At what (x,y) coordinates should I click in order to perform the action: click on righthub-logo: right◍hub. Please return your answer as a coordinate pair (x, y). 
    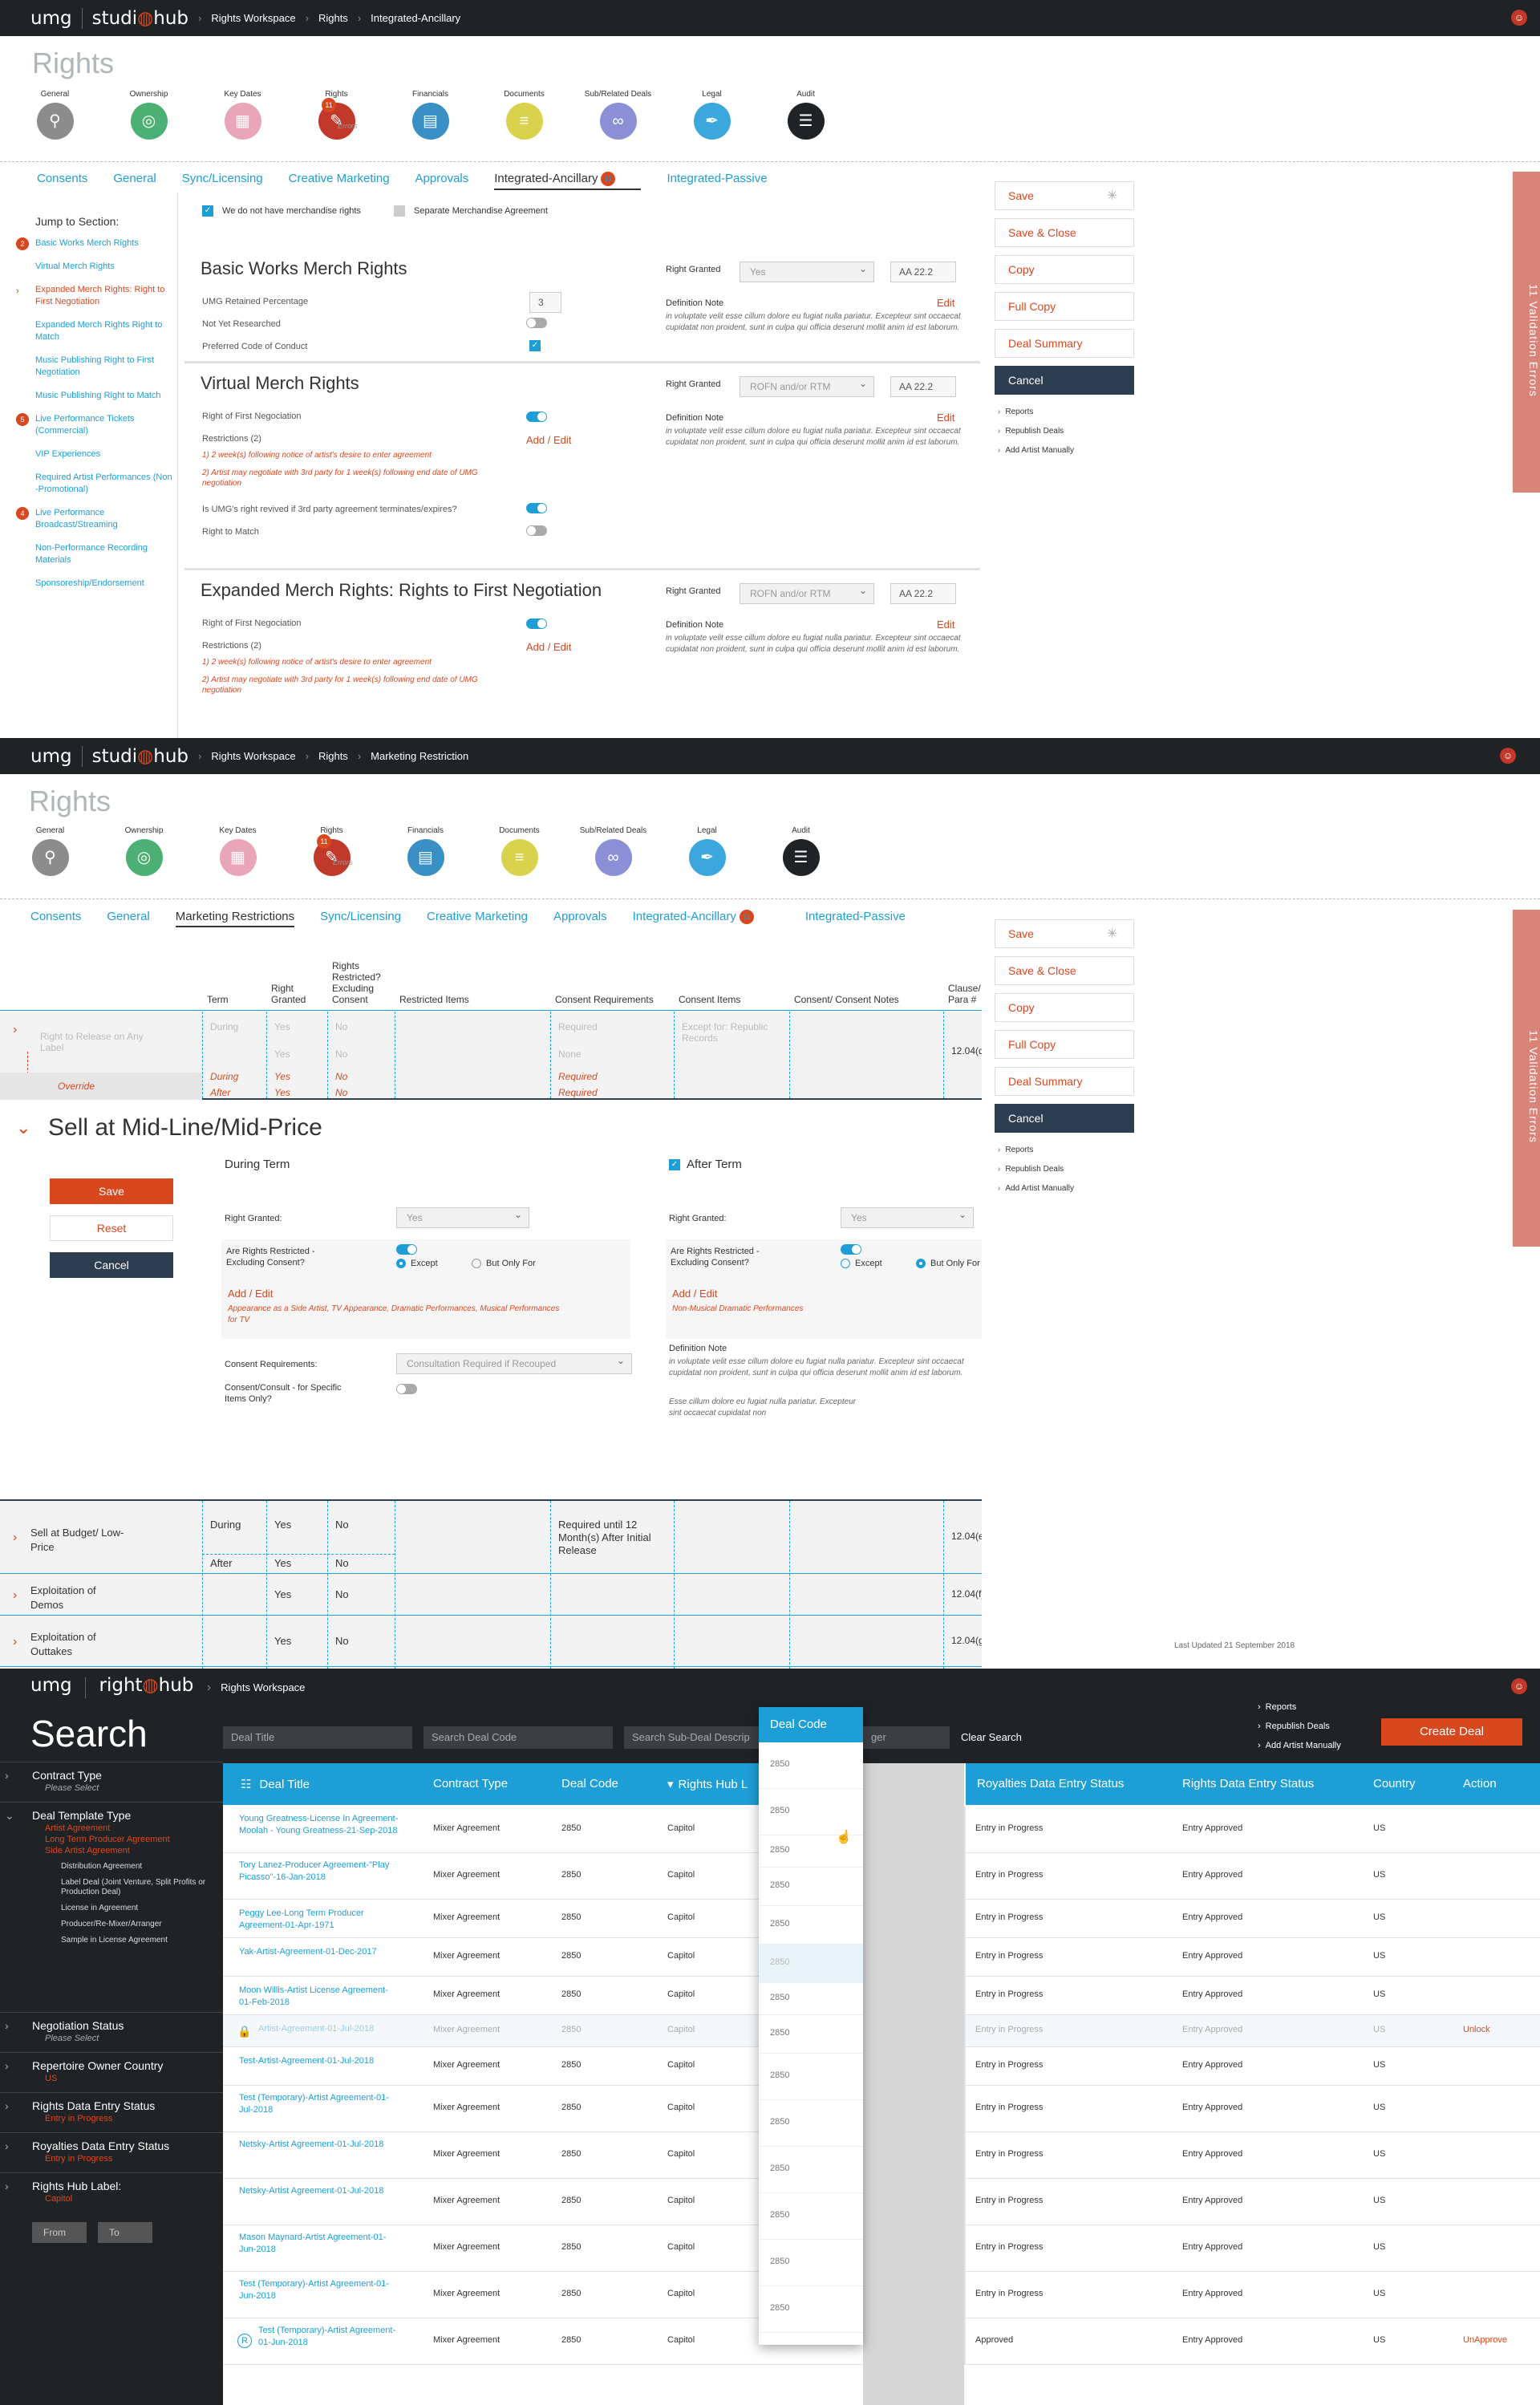
    Looking at the image, I should click on (146, 1685).